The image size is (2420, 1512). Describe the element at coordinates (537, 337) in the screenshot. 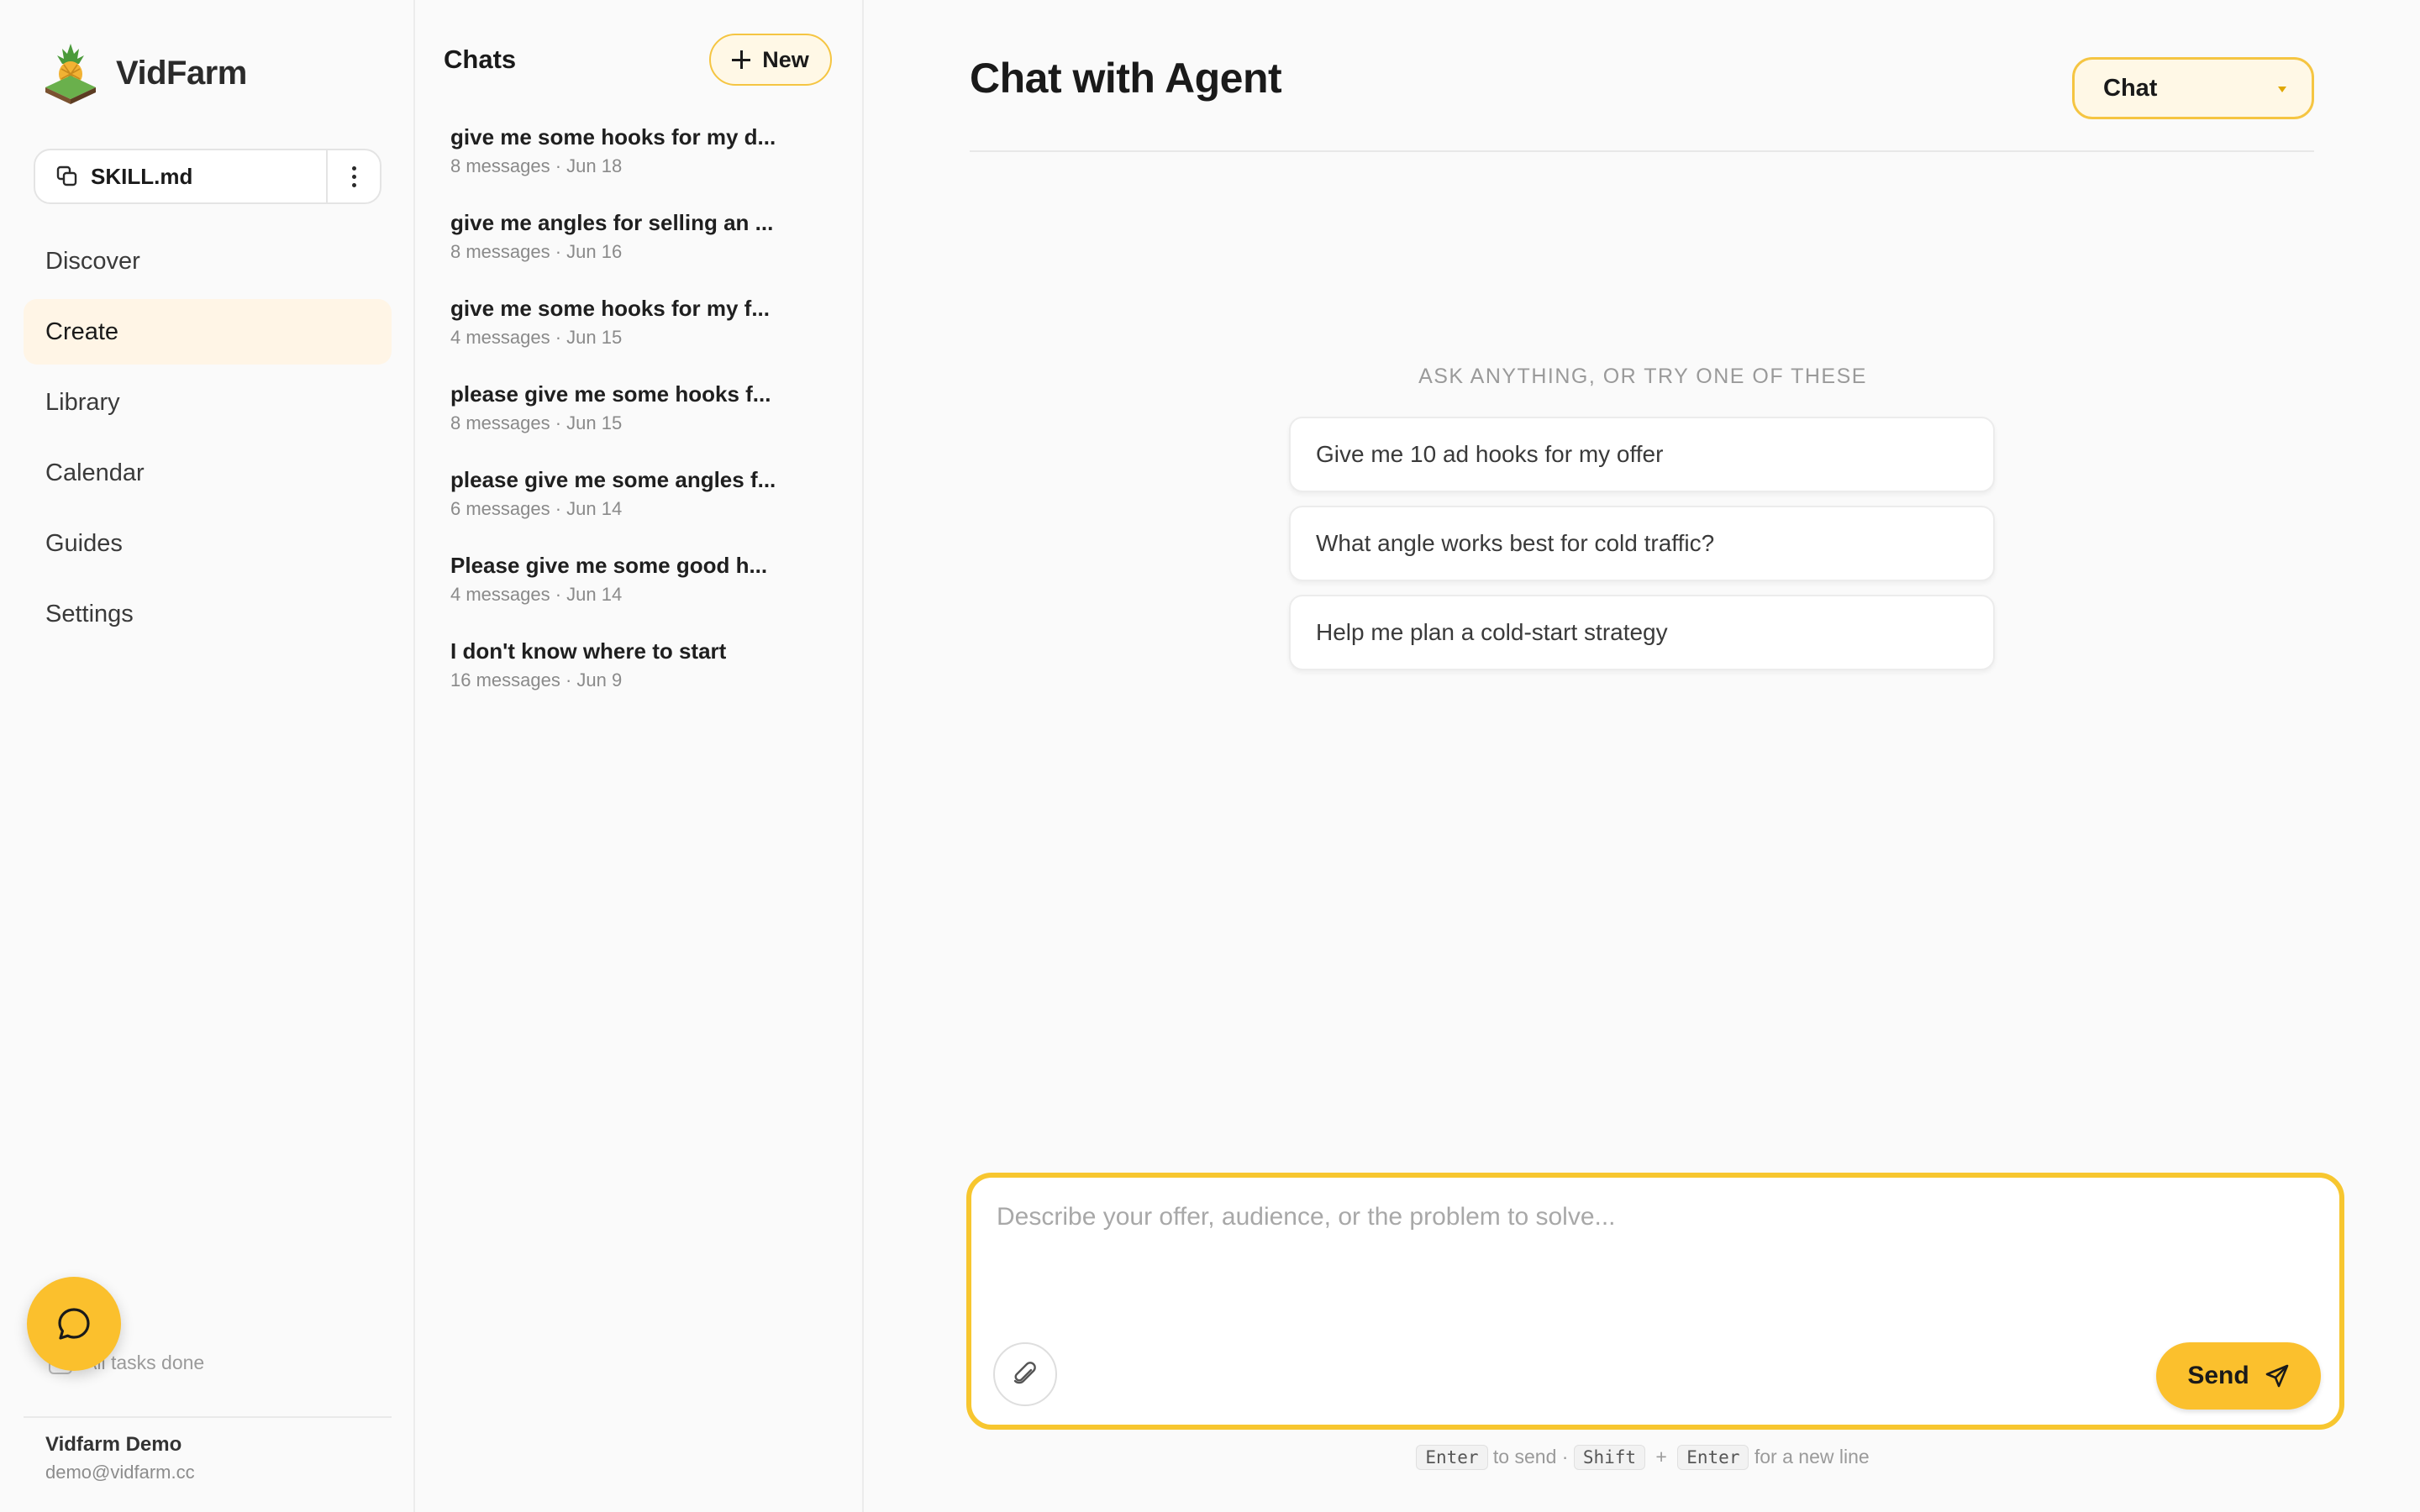

I see `chat-item-meta: 4 messages · Jun 15` at that location.